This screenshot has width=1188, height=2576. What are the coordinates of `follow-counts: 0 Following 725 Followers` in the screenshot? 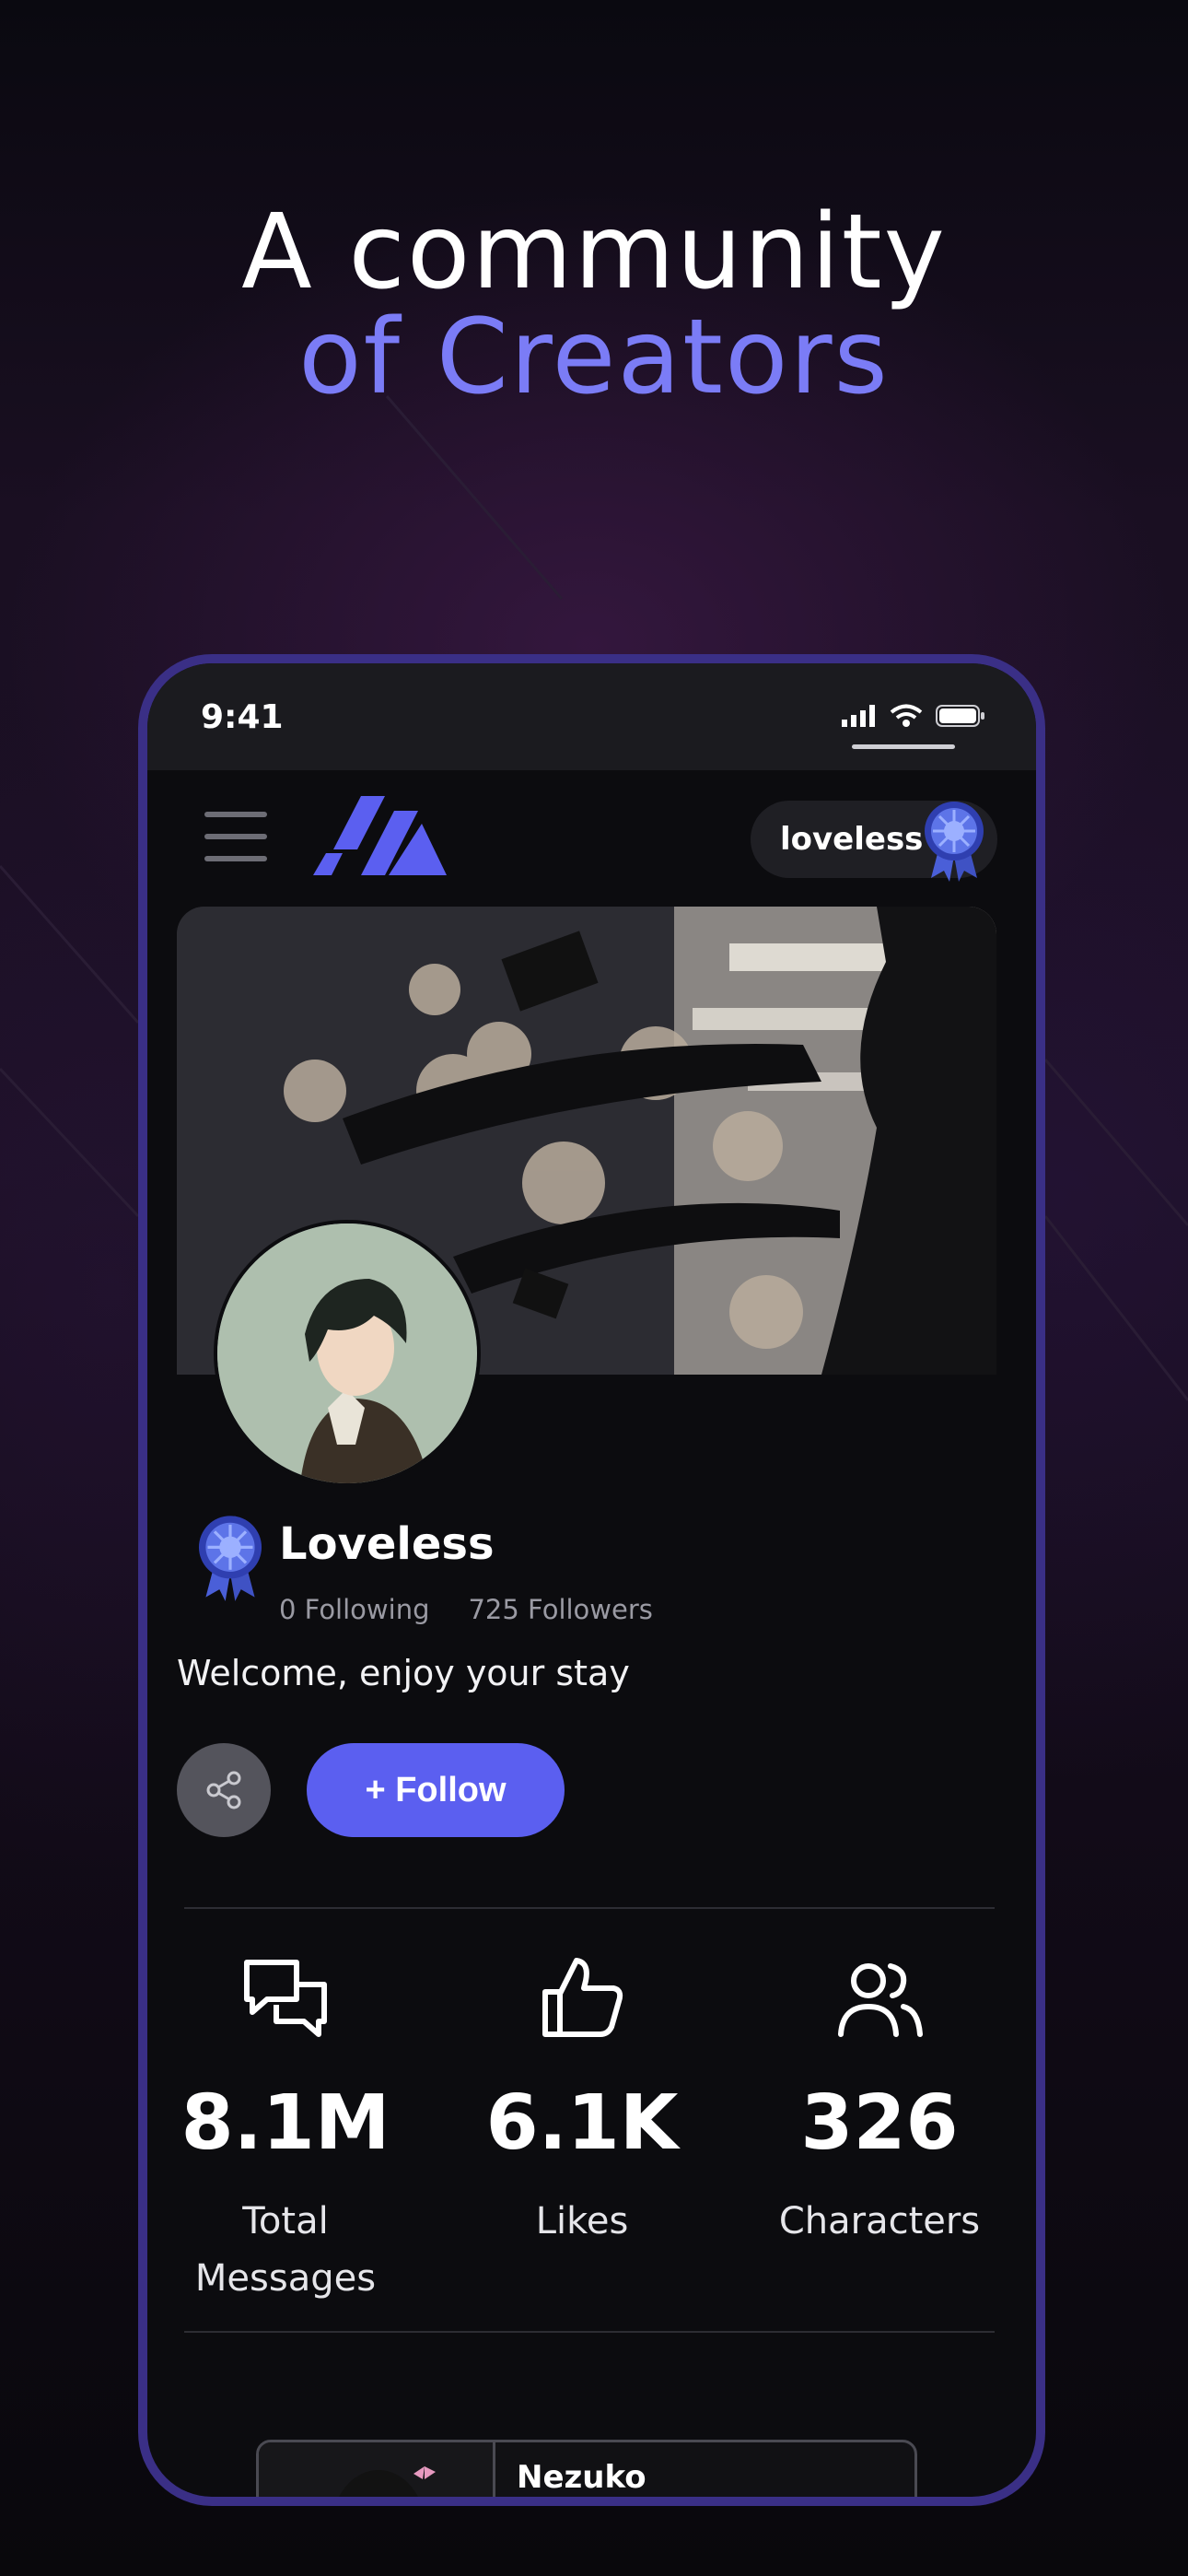 It's located at (466, 1609).